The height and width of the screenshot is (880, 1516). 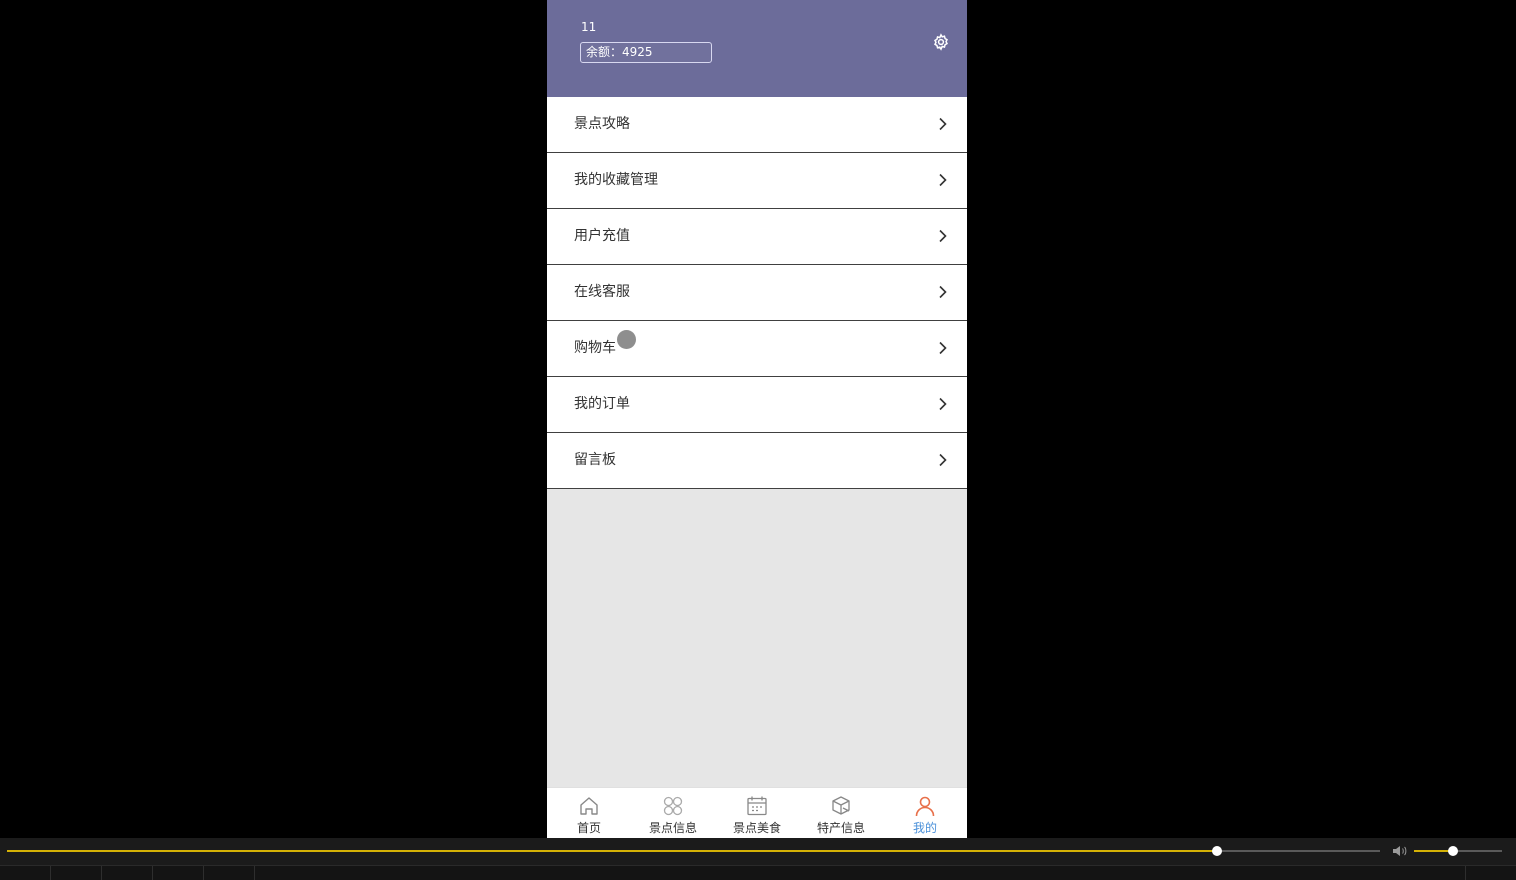 What do you see at coordinates (758, 872) in the screenshot?
I see `player-toolbar` at bounding box center [758, 872].